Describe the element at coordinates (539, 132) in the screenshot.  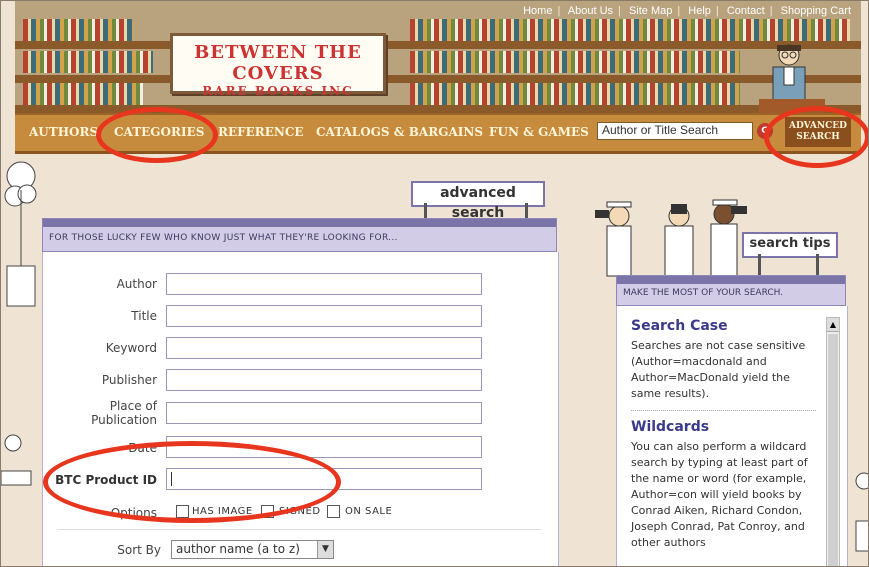
I see `nav-fun-games: FUN & GAMES` at that location.